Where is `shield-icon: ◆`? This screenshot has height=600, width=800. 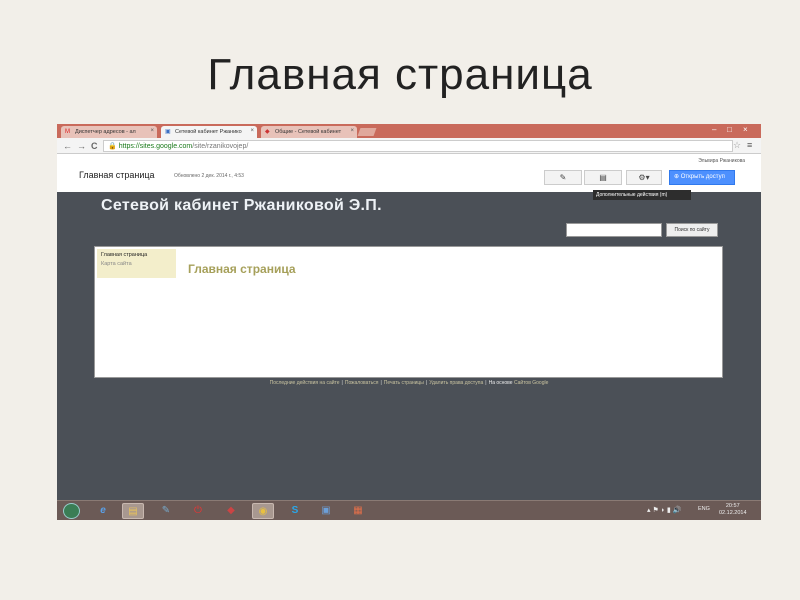 shield-icon: ◆ is located at coordinates (267, 132).